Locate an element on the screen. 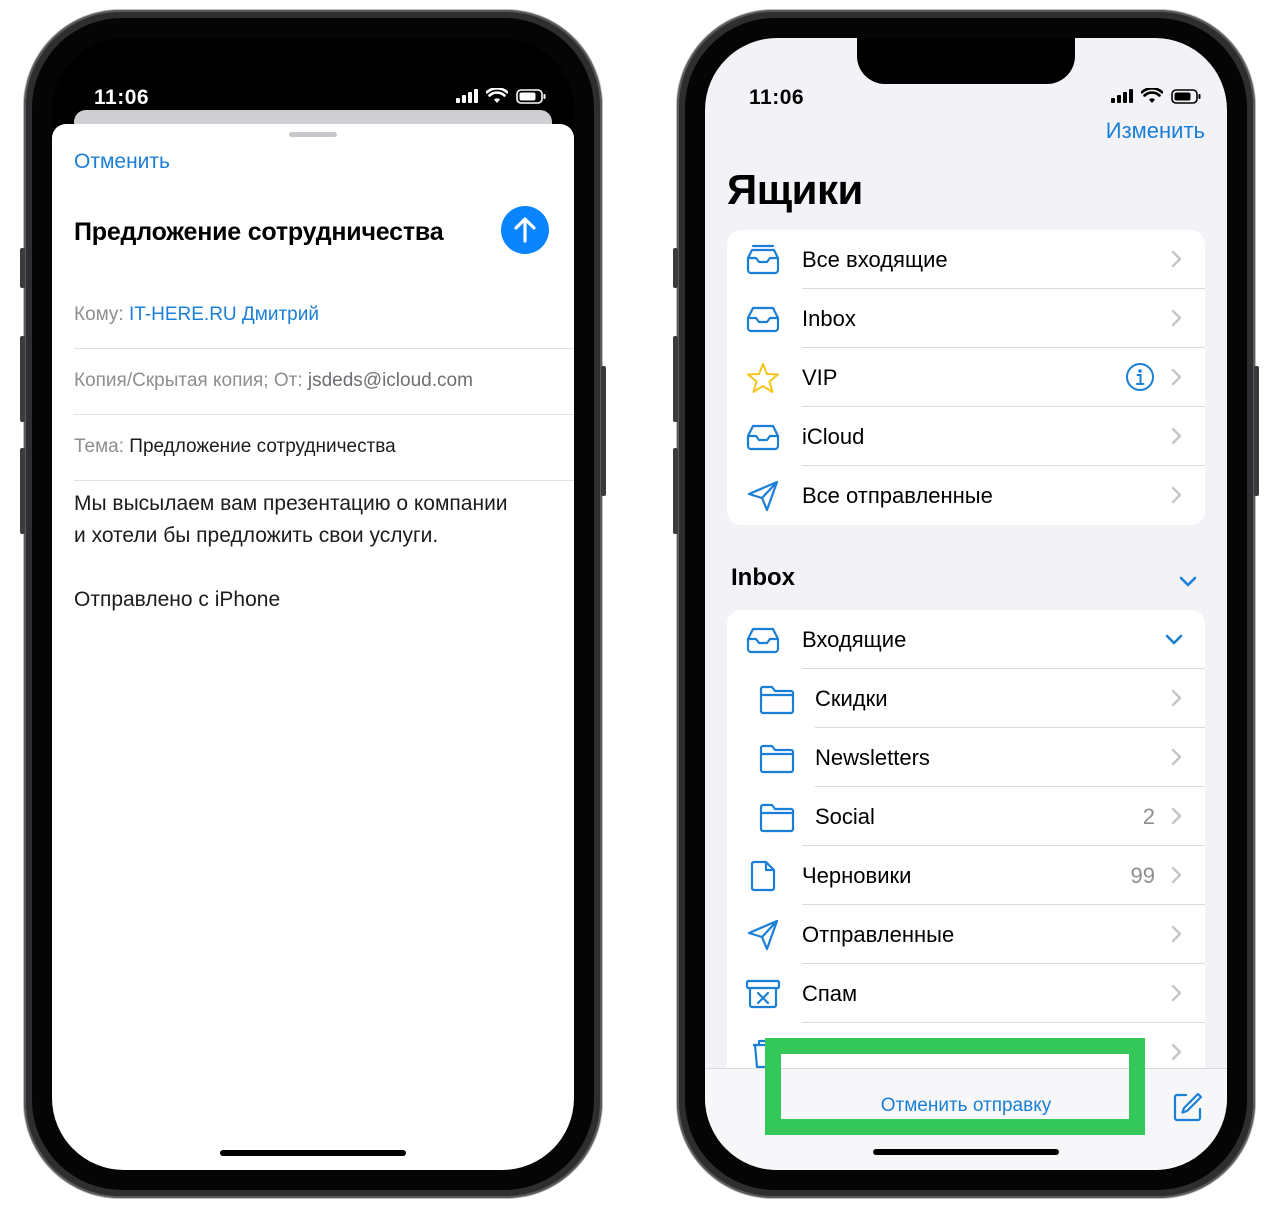 The image size is (1280, 1208). compose-icon is located at coordinates (1188, 1107).